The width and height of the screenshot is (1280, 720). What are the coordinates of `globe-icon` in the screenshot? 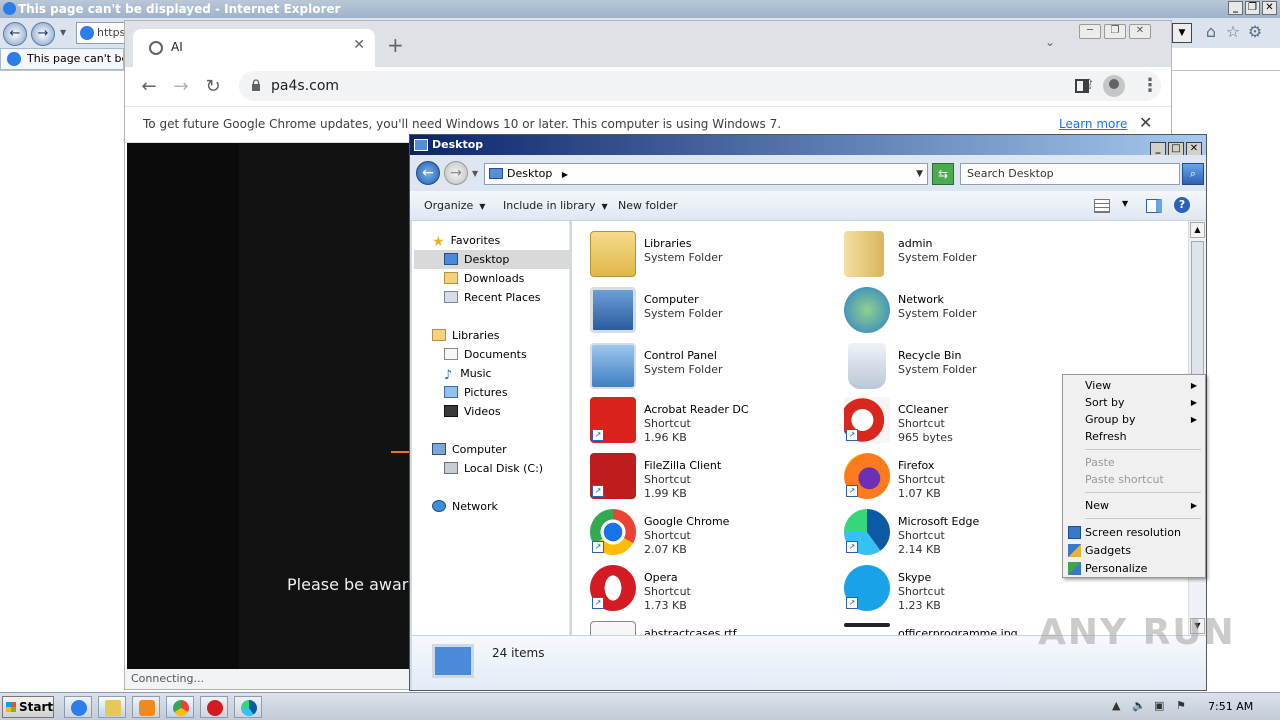 It's located at (156, 48).